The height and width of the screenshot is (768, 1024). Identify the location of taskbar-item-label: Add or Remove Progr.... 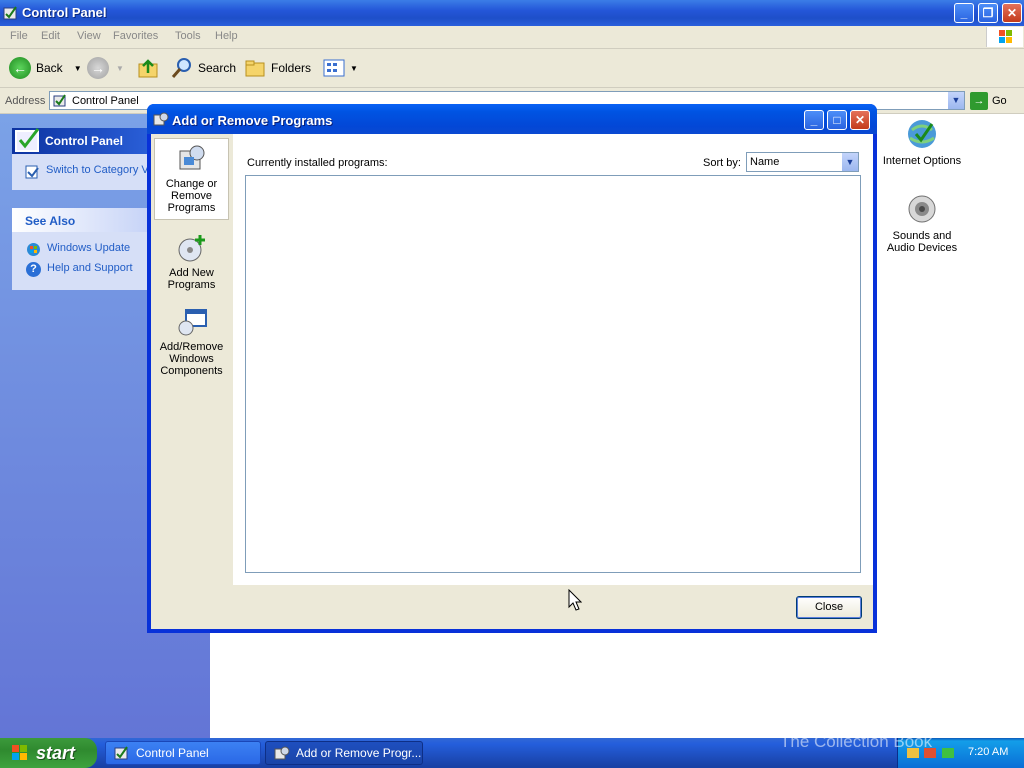
(359, 753).